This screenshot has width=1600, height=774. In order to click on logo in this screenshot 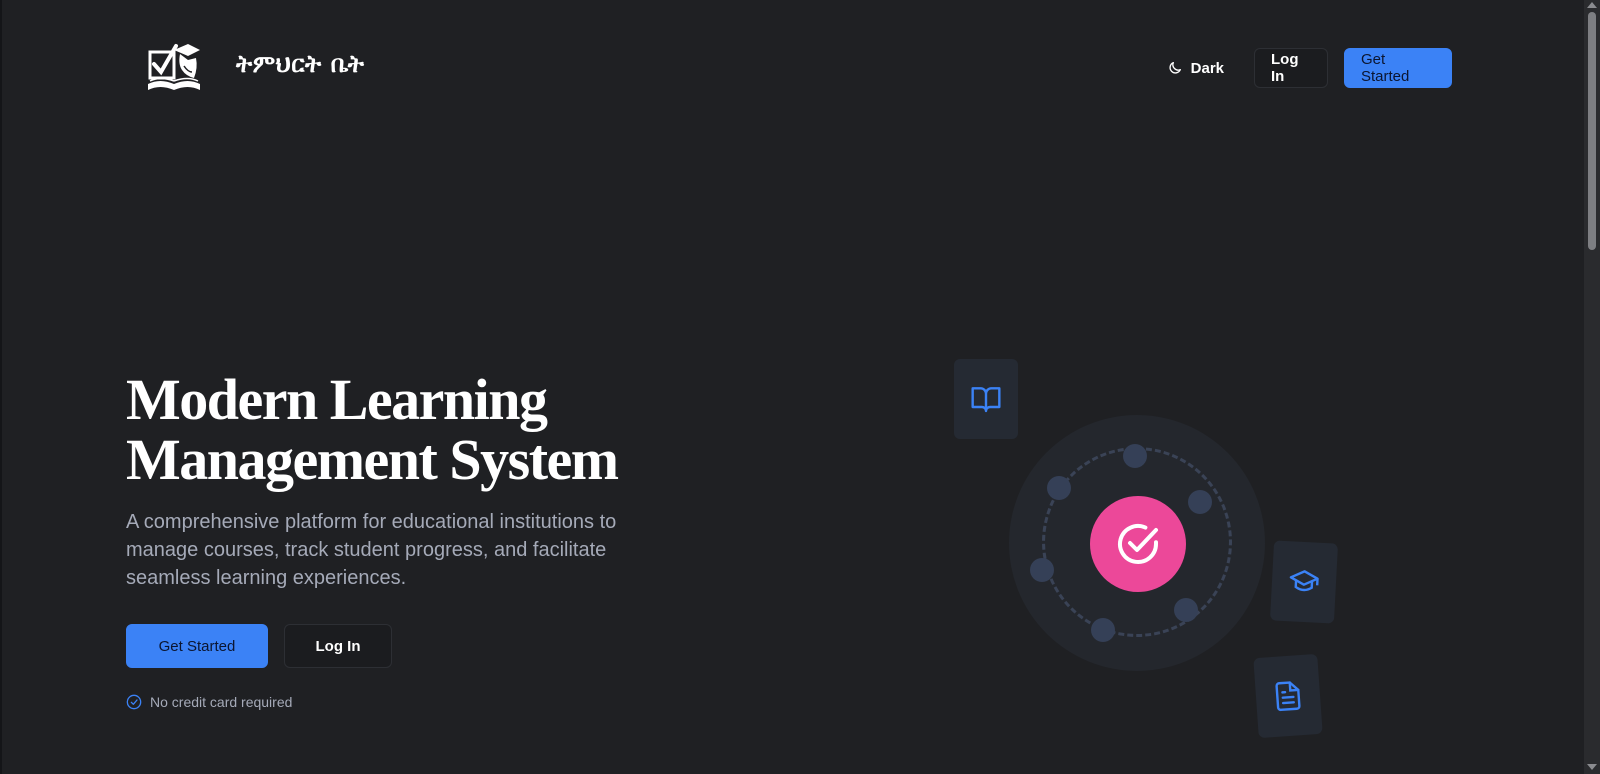, I will do `click(174, 67)`.